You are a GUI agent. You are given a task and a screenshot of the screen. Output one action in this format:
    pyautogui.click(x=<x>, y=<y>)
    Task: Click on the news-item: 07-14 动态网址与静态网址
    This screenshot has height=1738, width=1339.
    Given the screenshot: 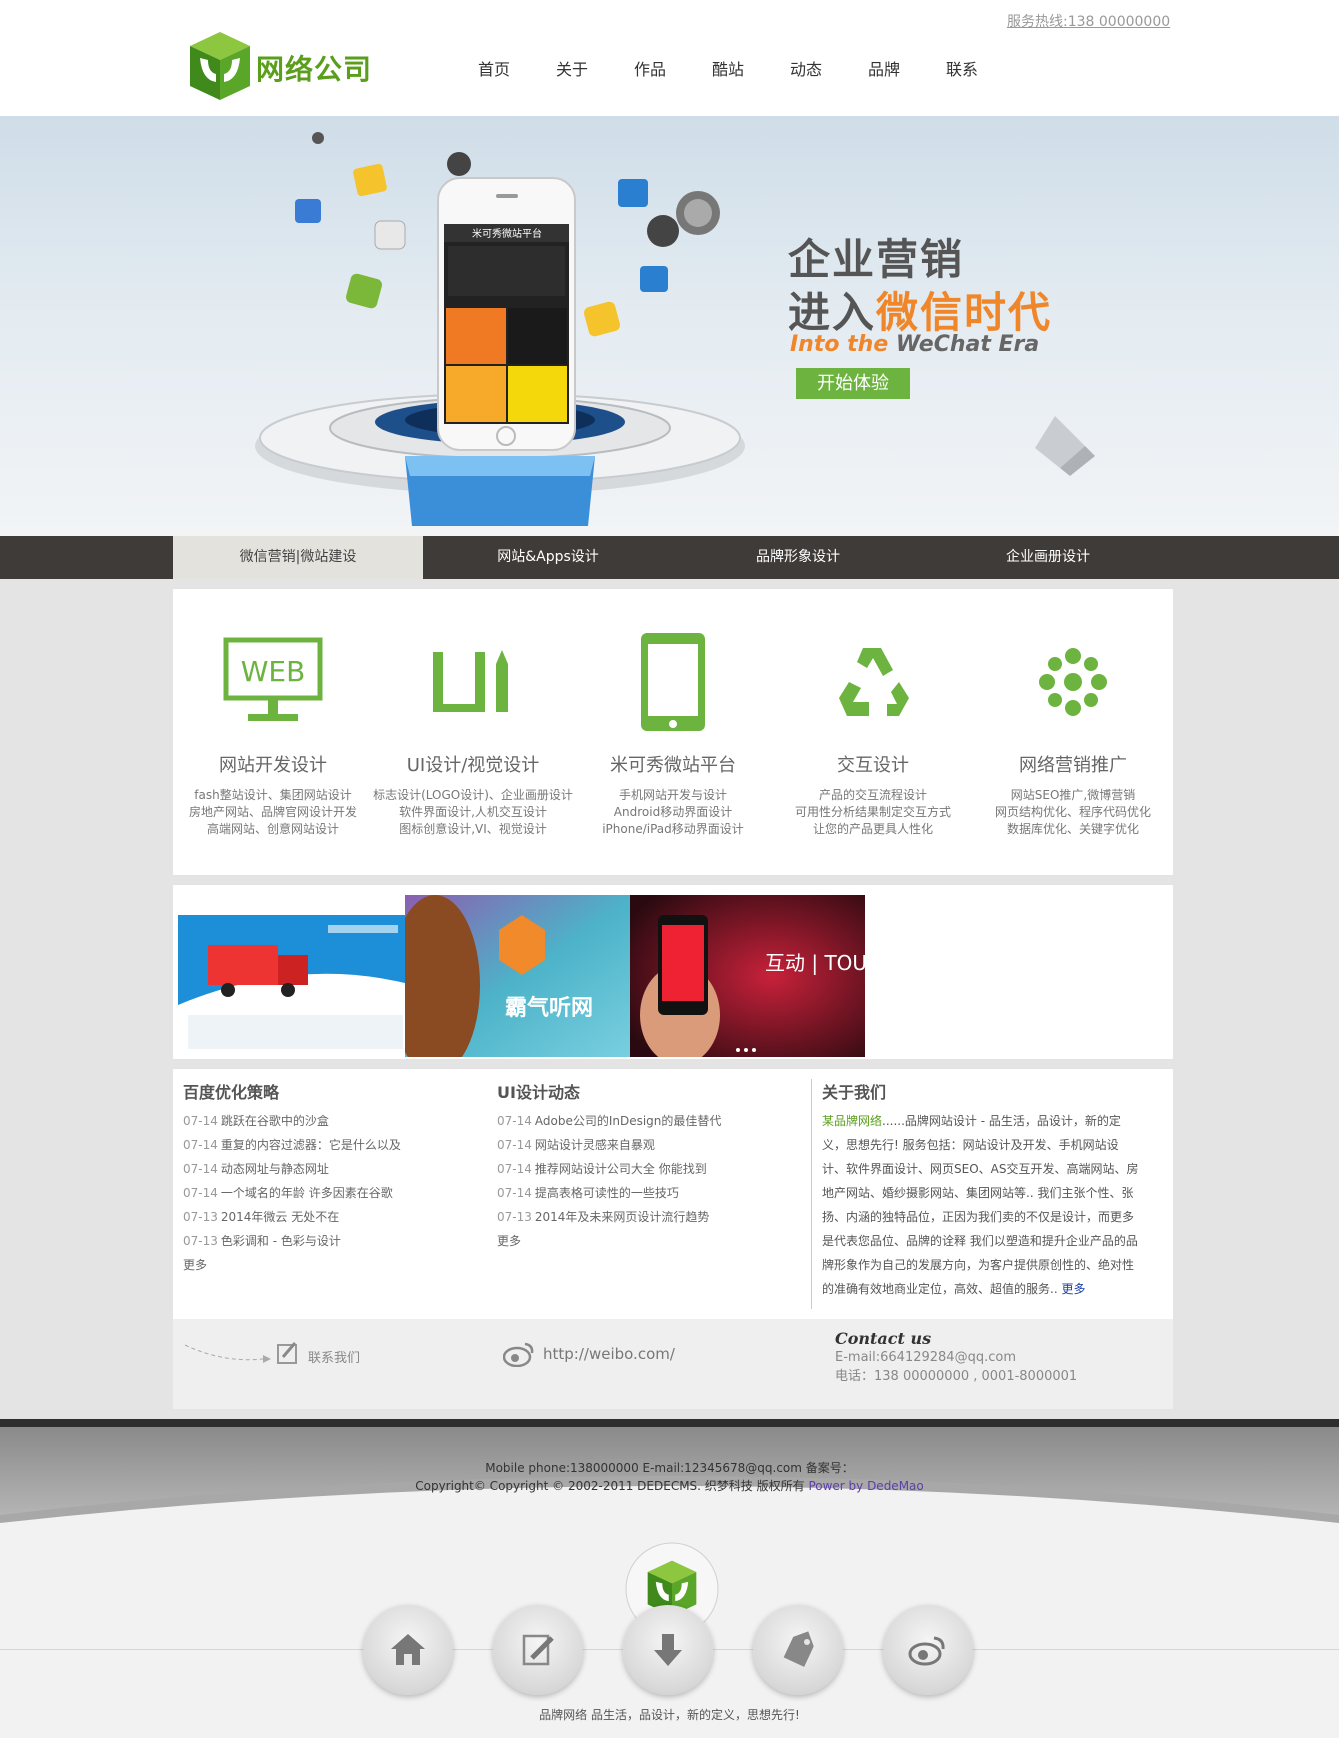 What is the action you would take?
    pyautogui.click(x=292, y=1169)
    